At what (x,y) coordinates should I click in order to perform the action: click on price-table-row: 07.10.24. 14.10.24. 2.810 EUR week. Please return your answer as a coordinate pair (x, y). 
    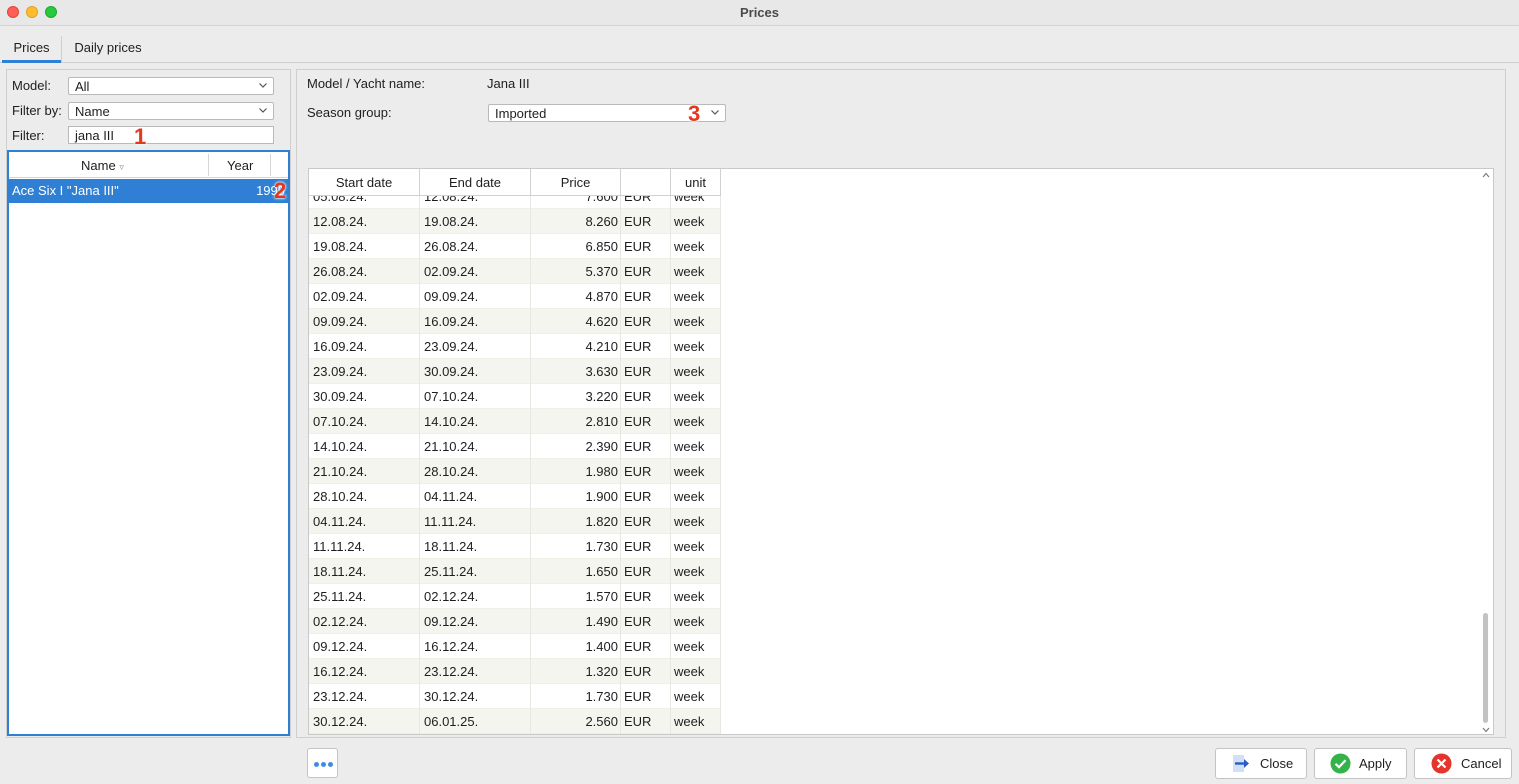
    Looking at the image, I should click on (515, 421).